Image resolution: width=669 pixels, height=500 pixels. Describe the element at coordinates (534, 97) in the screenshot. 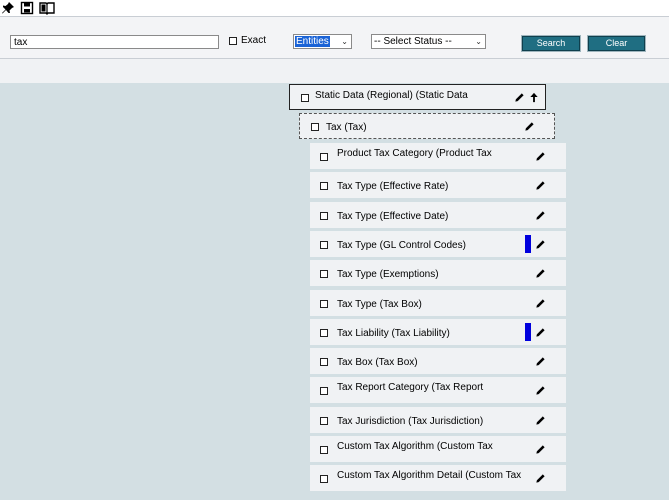

I see `arrow-up-icon` at that location.